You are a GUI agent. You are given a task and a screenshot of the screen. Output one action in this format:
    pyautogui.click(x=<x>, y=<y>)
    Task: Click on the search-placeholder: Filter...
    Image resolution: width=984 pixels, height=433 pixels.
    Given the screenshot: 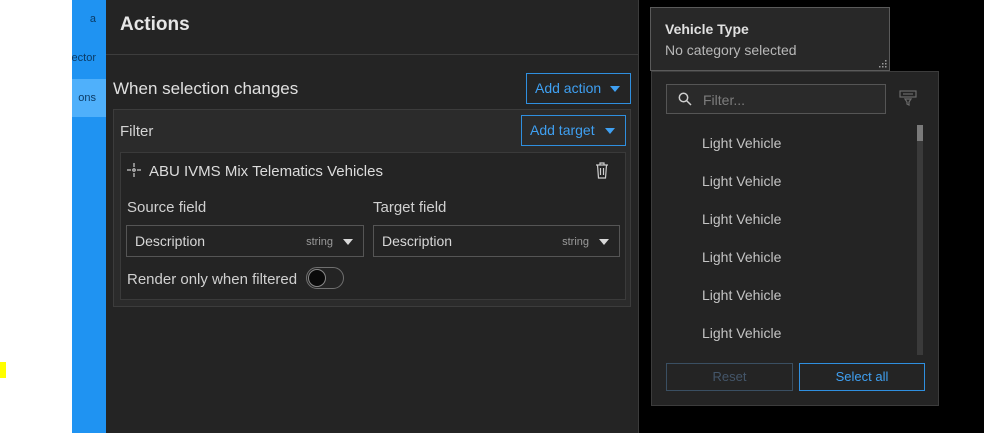 What is the action you would take?
    pyautogui.click(x=724, y=100)
    